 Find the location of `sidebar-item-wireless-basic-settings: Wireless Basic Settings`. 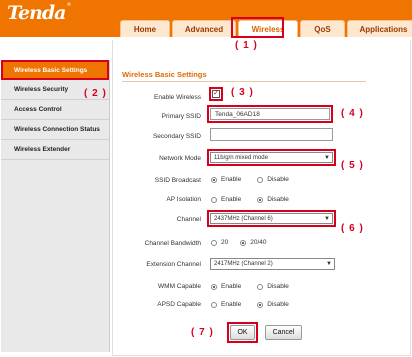

sidebar-item-wireless-basic-settings: Wireless Basic Settings is located at coordinates (55, 70).